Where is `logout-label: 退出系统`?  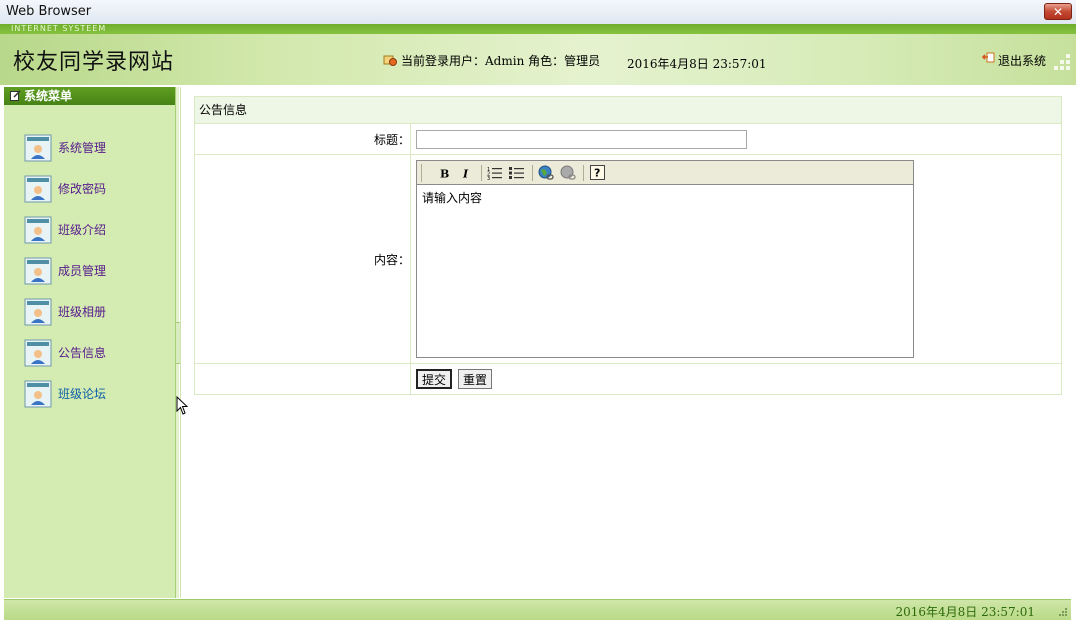 logout-label: 退出系统 is located at coordinates (1022, 61).